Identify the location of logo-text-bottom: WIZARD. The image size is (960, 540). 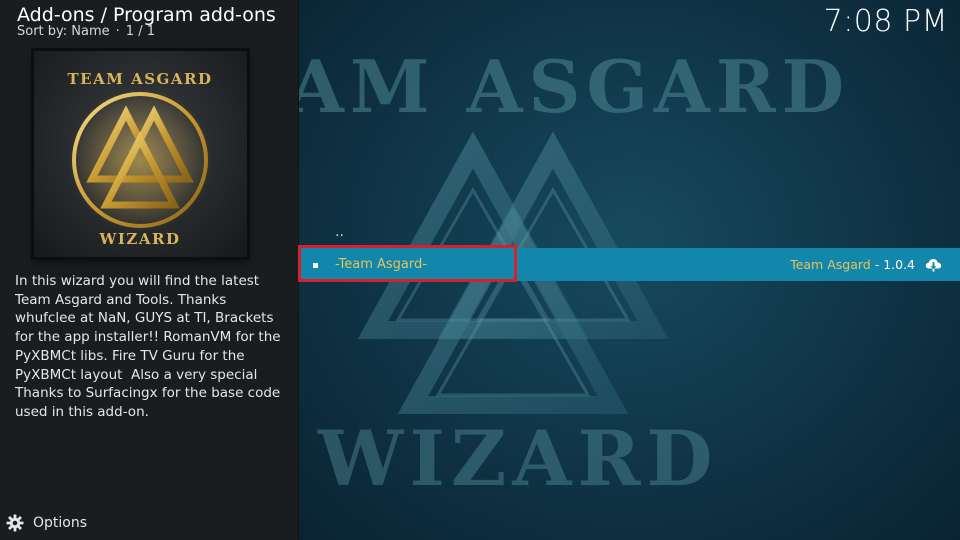
(140, 239).